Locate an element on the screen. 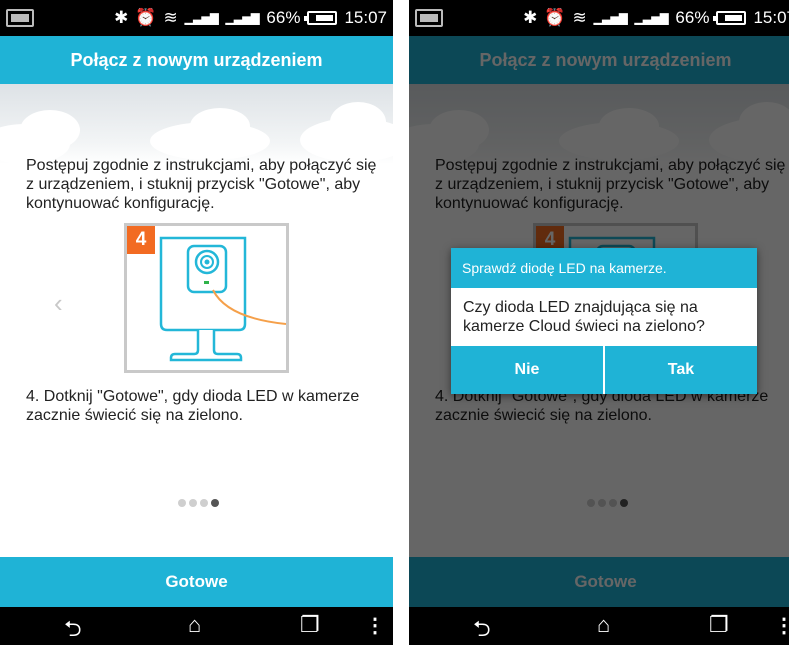  camera-illustration: 4 is located at coordinates (206, 298).